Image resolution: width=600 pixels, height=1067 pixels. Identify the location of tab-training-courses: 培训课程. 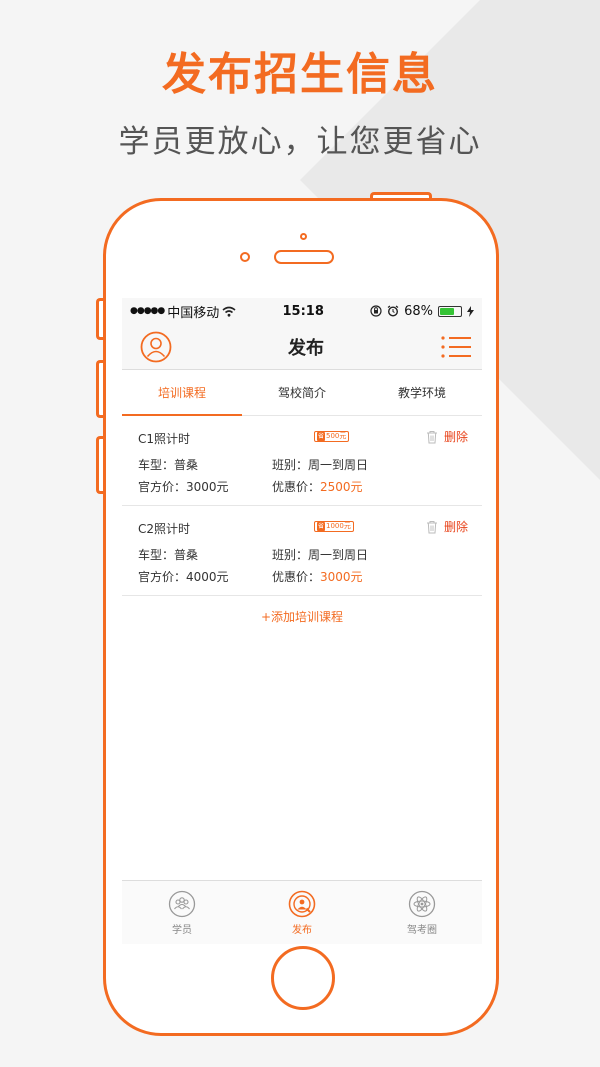
(182, 393).